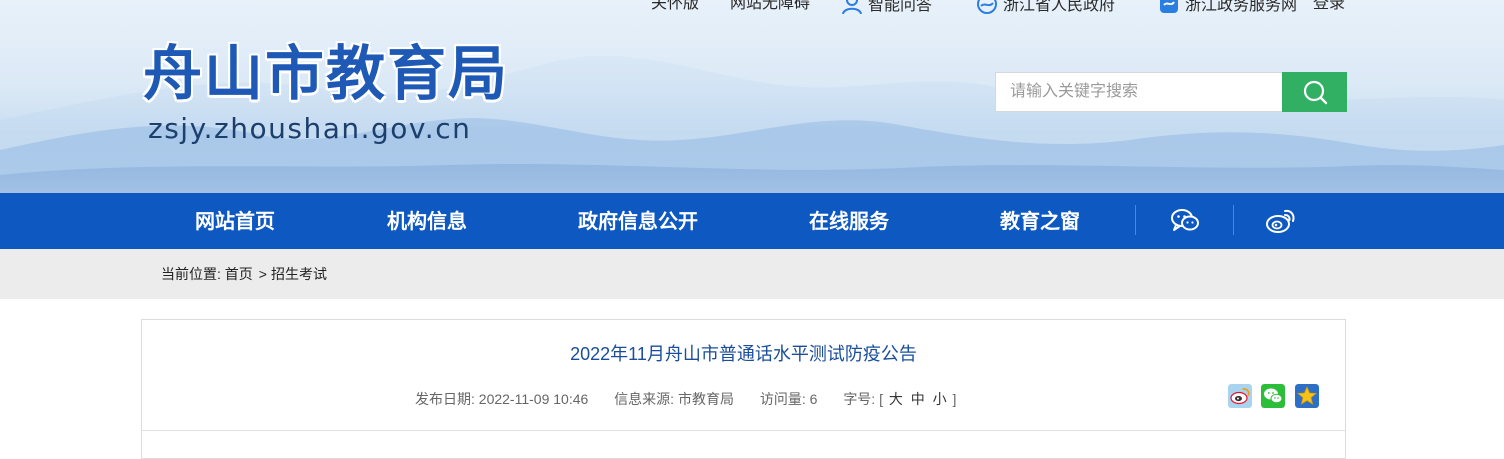  Describe the element at coordinates (427, 221) in the screenshot. I see `nav-item-organization: 机构信息` at that location.